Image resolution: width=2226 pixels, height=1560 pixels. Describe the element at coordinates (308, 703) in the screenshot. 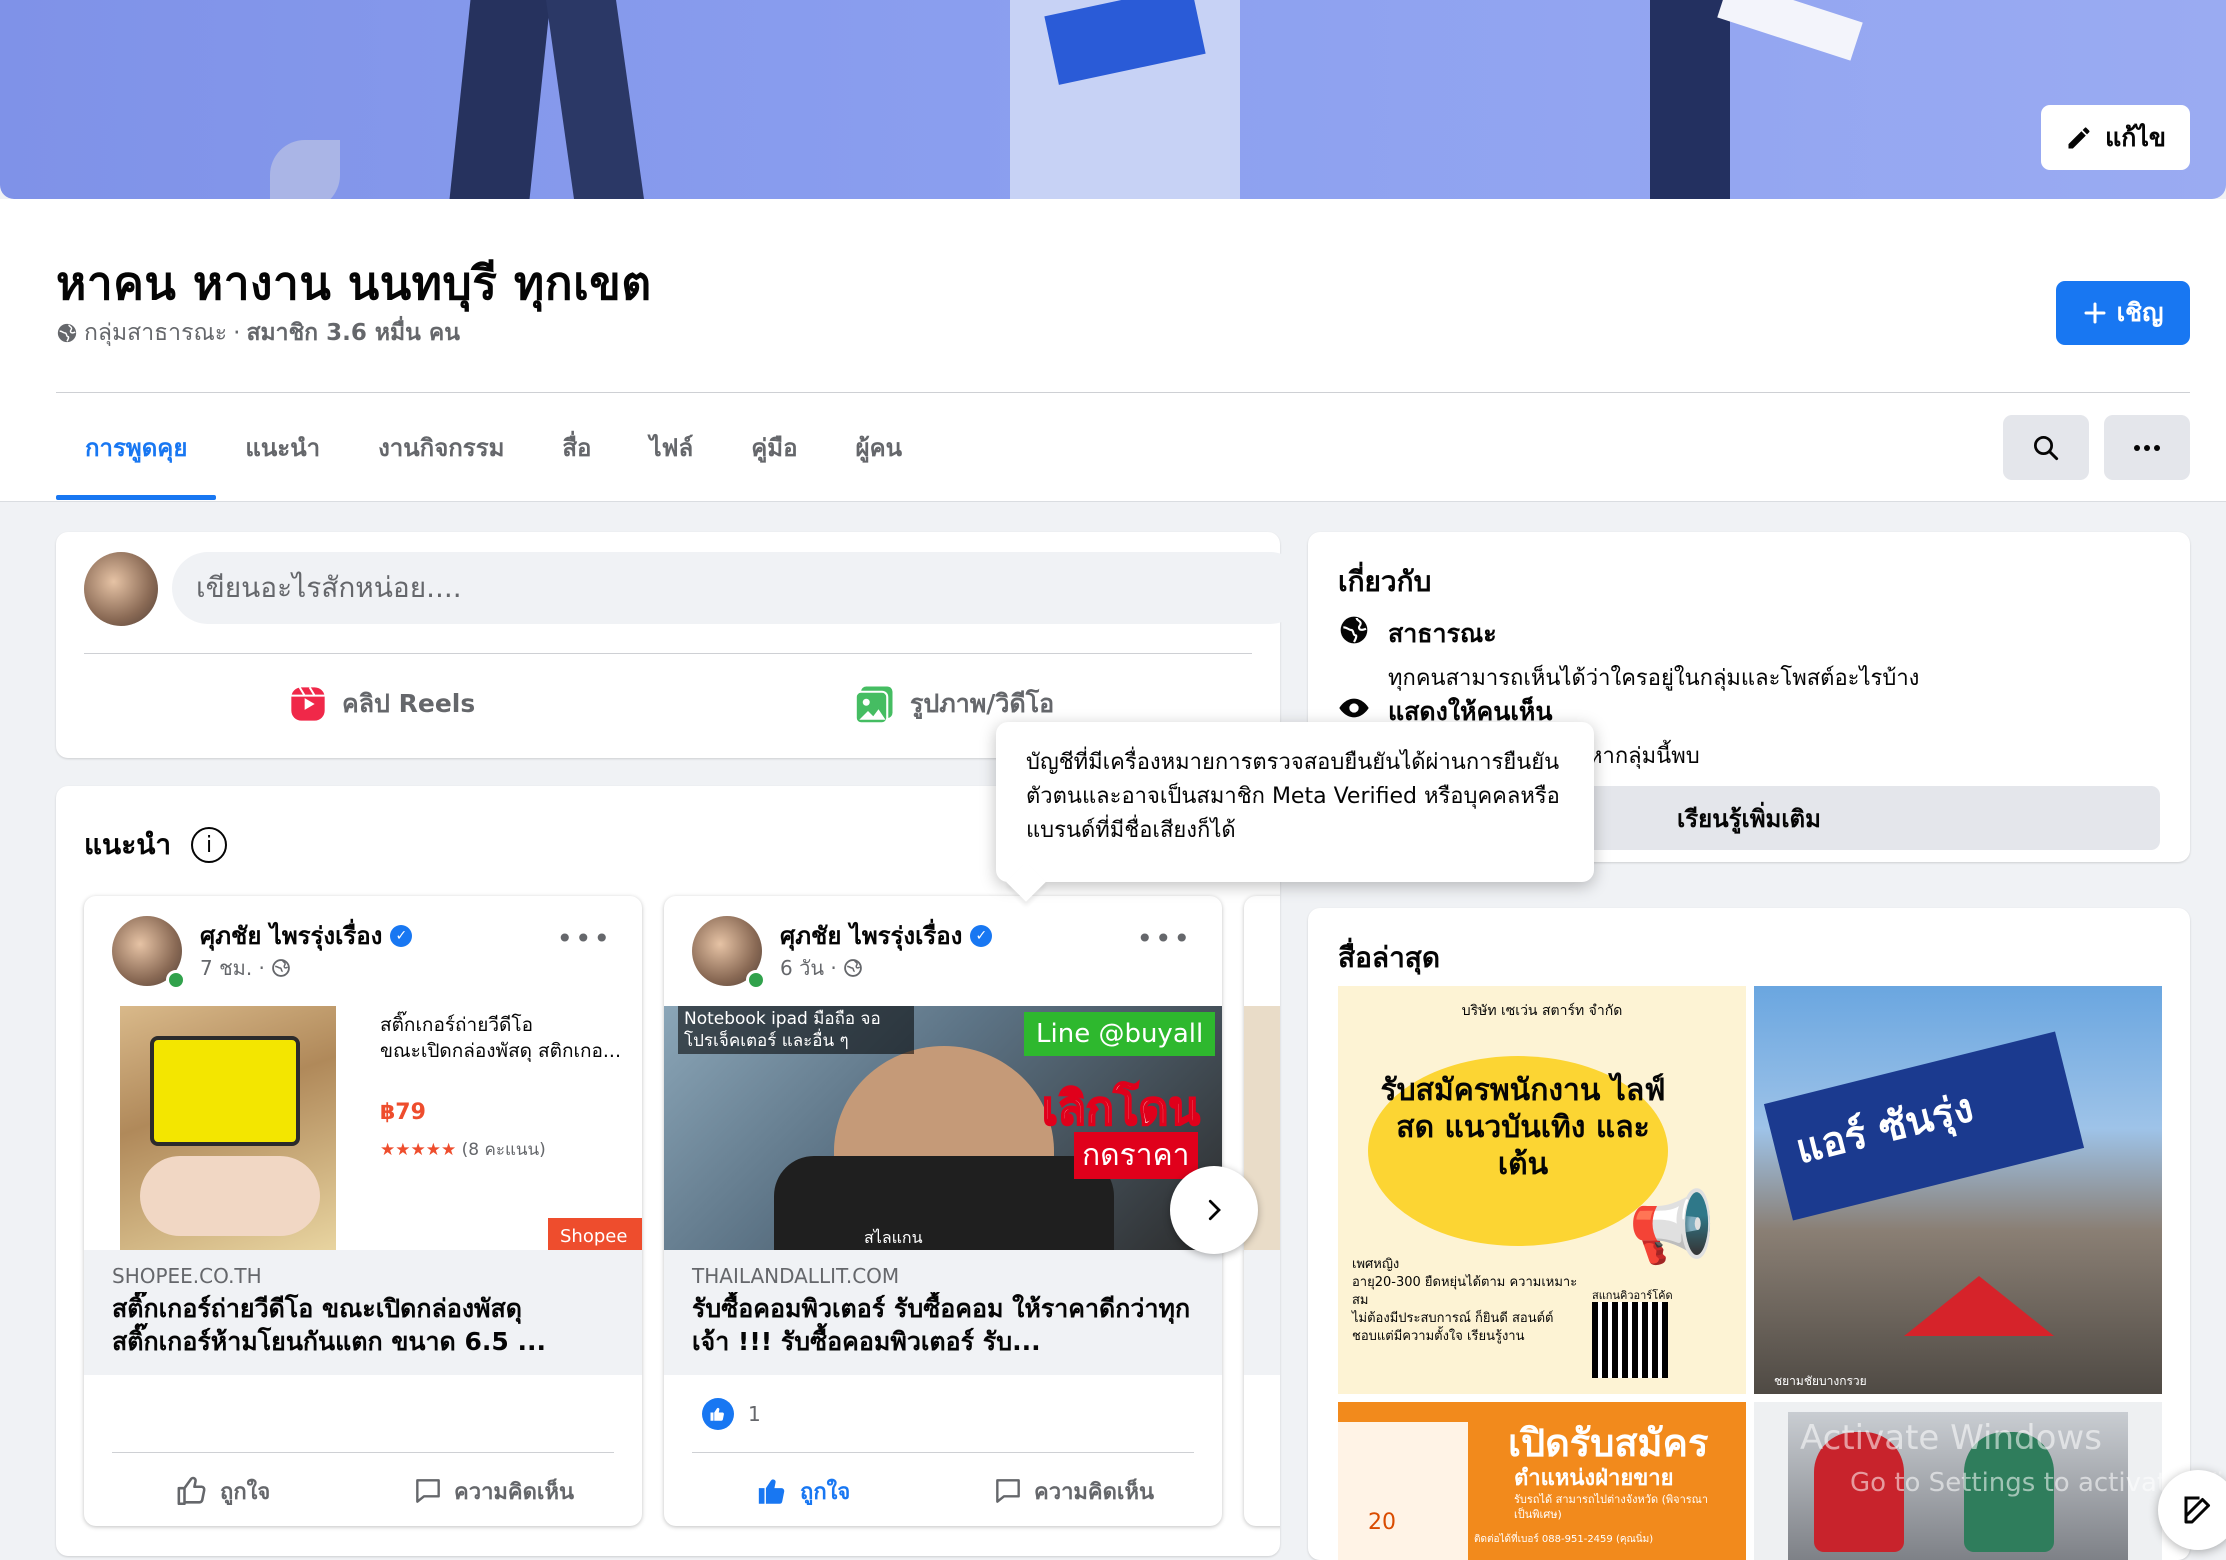

I see `reels-icon` at that location.